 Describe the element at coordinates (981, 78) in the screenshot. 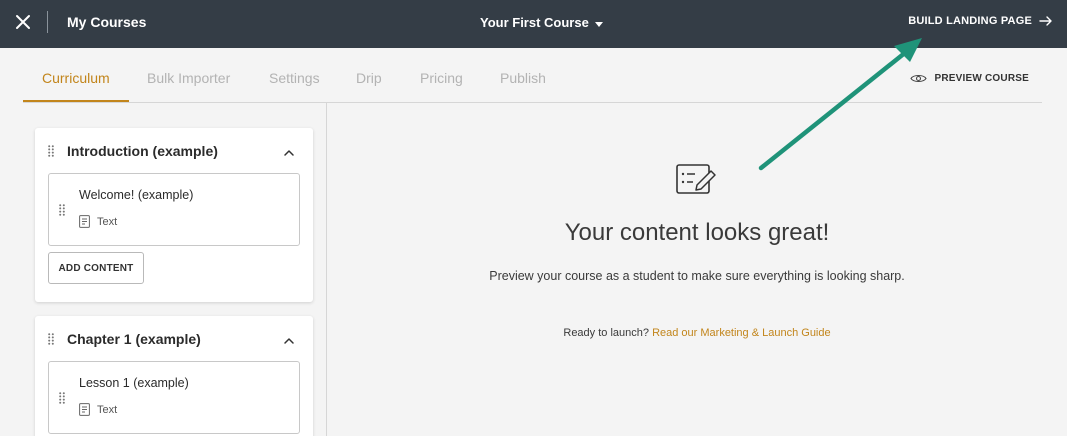

I see `preview-course-label: PREVIEW COURSE` at that location.